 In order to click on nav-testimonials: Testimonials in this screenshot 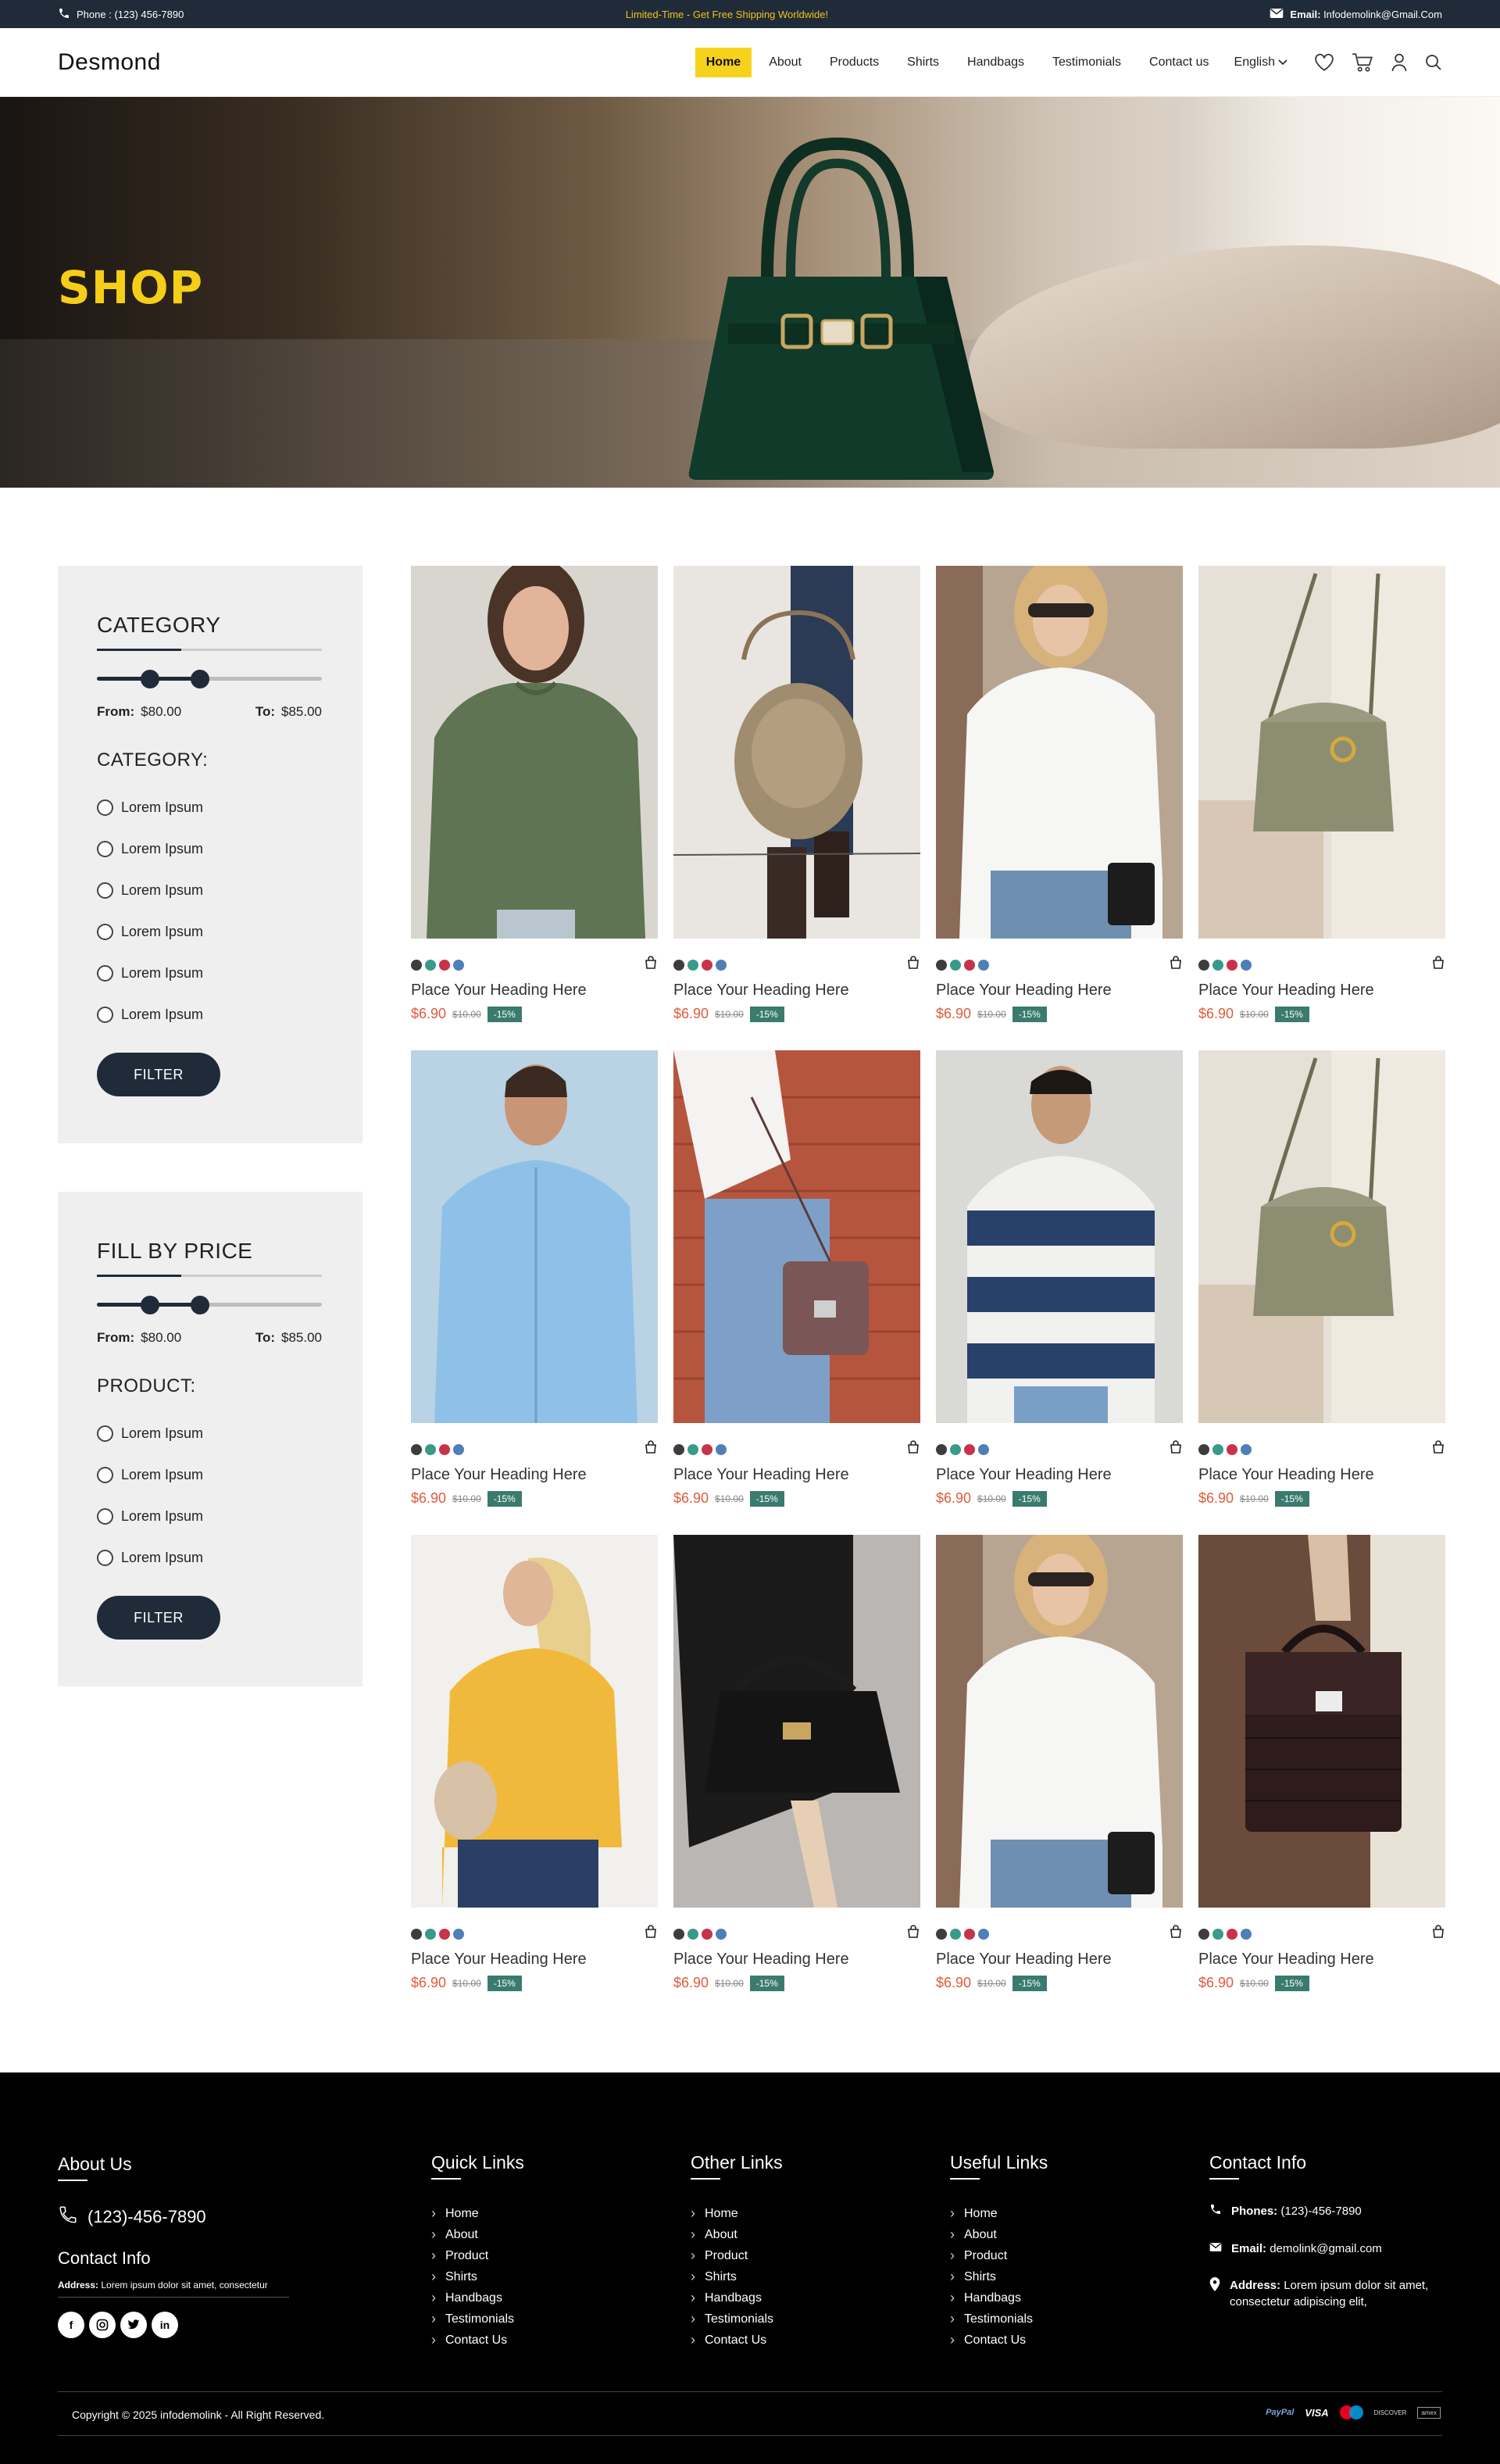, I will do `click(1086, 62)`.